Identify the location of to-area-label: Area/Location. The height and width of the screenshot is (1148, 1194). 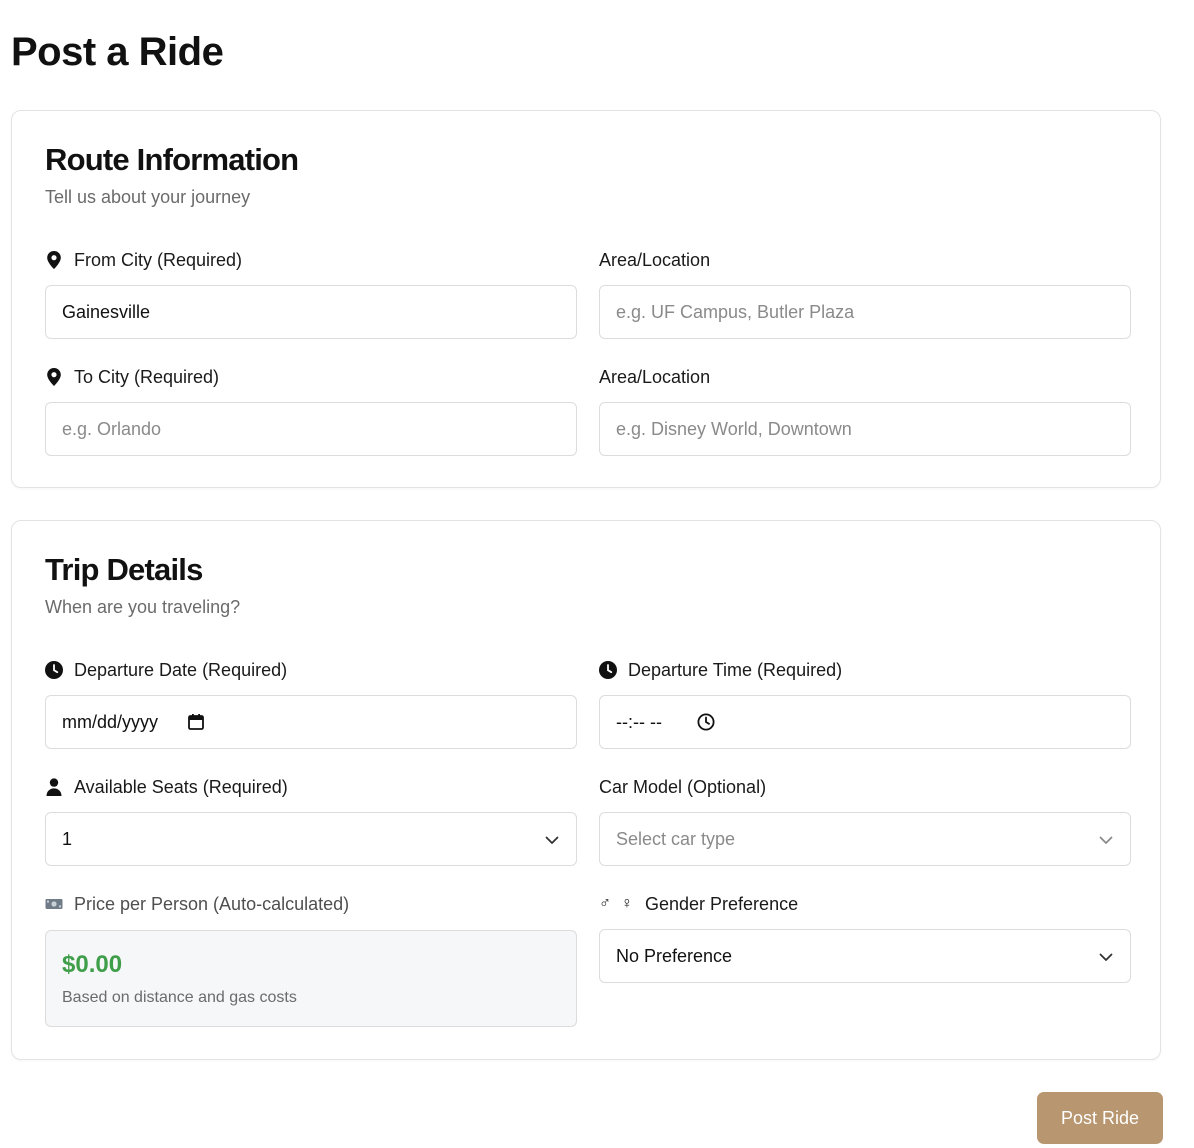
(654, 377).